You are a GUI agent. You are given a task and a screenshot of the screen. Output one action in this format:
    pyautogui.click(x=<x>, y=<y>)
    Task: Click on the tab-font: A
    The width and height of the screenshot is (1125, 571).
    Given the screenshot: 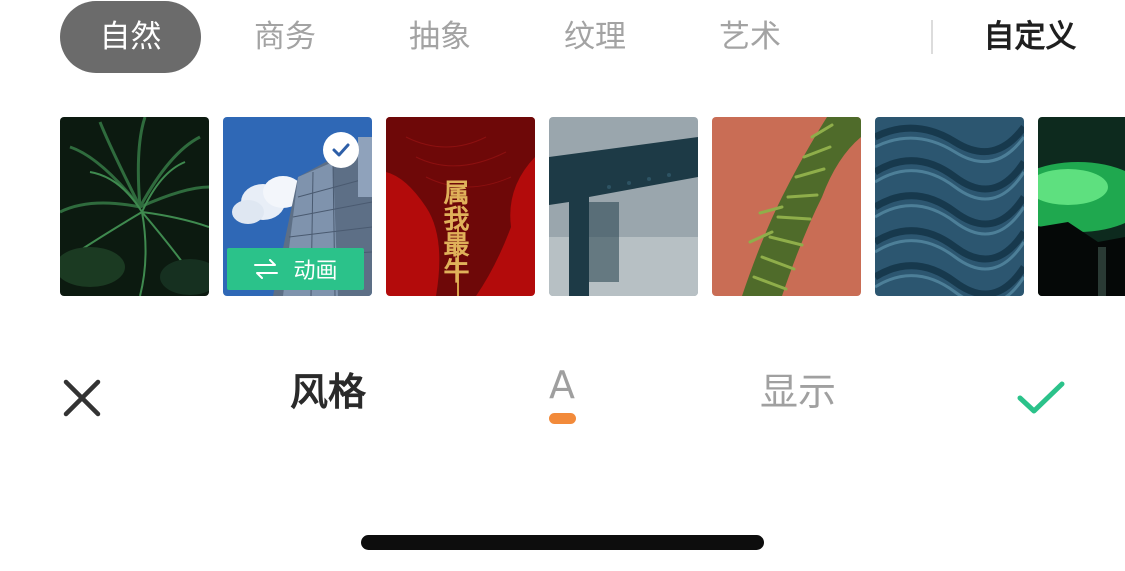 What is the action you would take?
    pyautogui.click(x=562, y=395)
    